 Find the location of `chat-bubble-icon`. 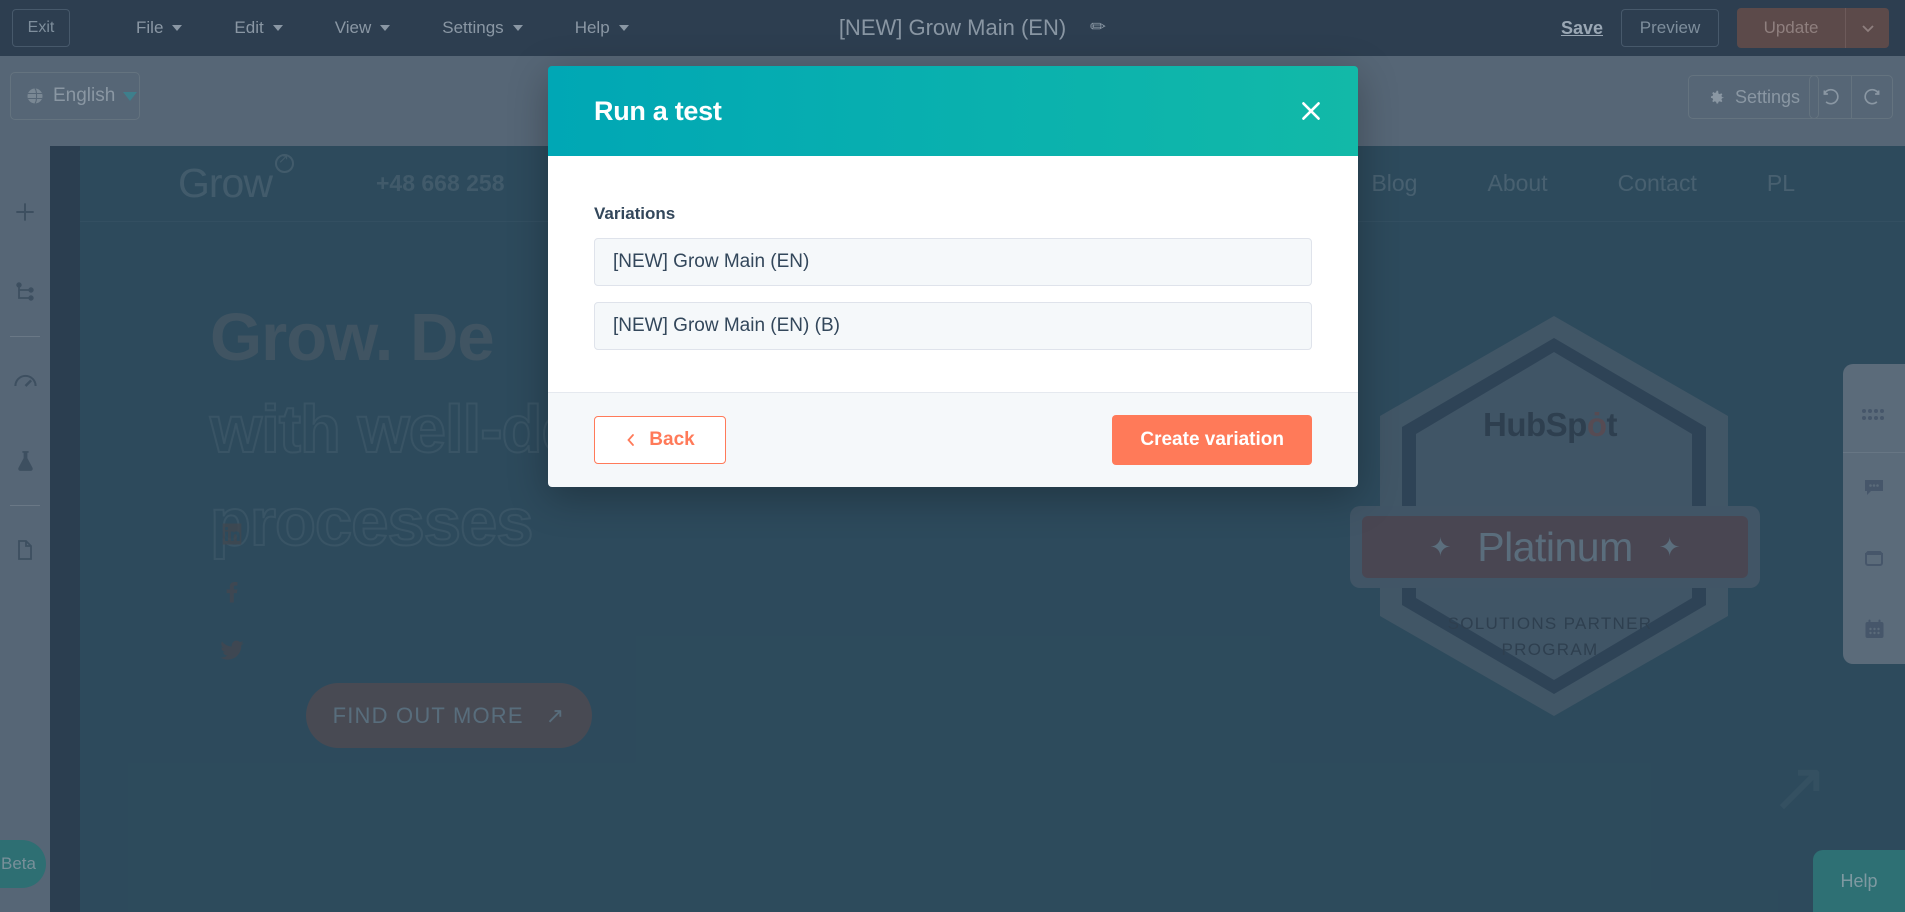

chat-bubble-icon is located at coordinates (1874, 488).